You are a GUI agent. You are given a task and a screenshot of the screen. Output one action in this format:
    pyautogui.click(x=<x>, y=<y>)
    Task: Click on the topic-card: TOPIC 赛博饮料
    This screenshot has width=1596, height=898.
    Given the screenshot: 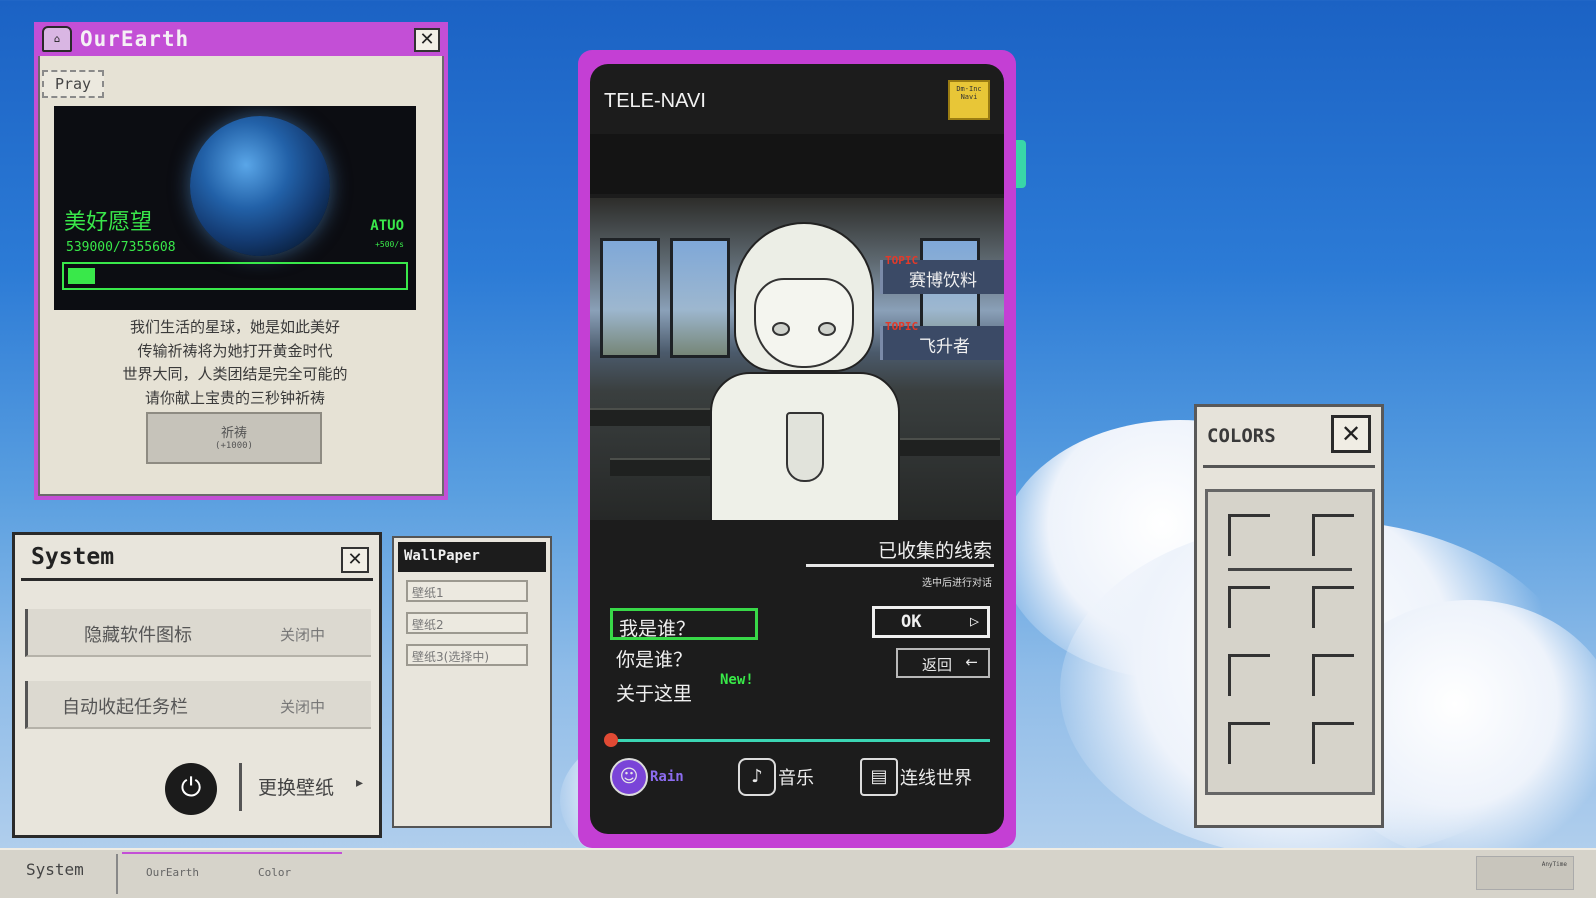 What is the action you would take?
    pyautogui.click(x=942, y=274)
    